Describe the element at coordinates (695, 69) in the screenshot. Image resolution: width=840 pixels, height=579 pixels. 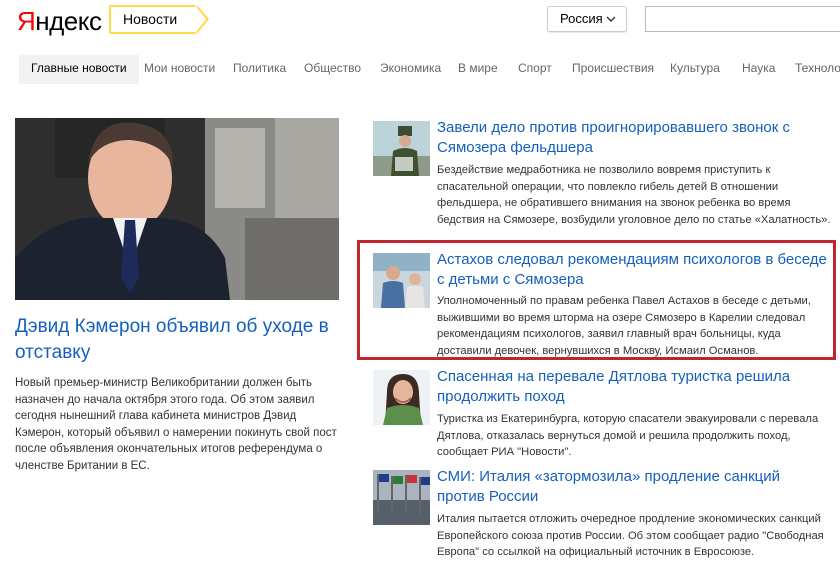
I see `nav-item-culture: Культура` at that location.